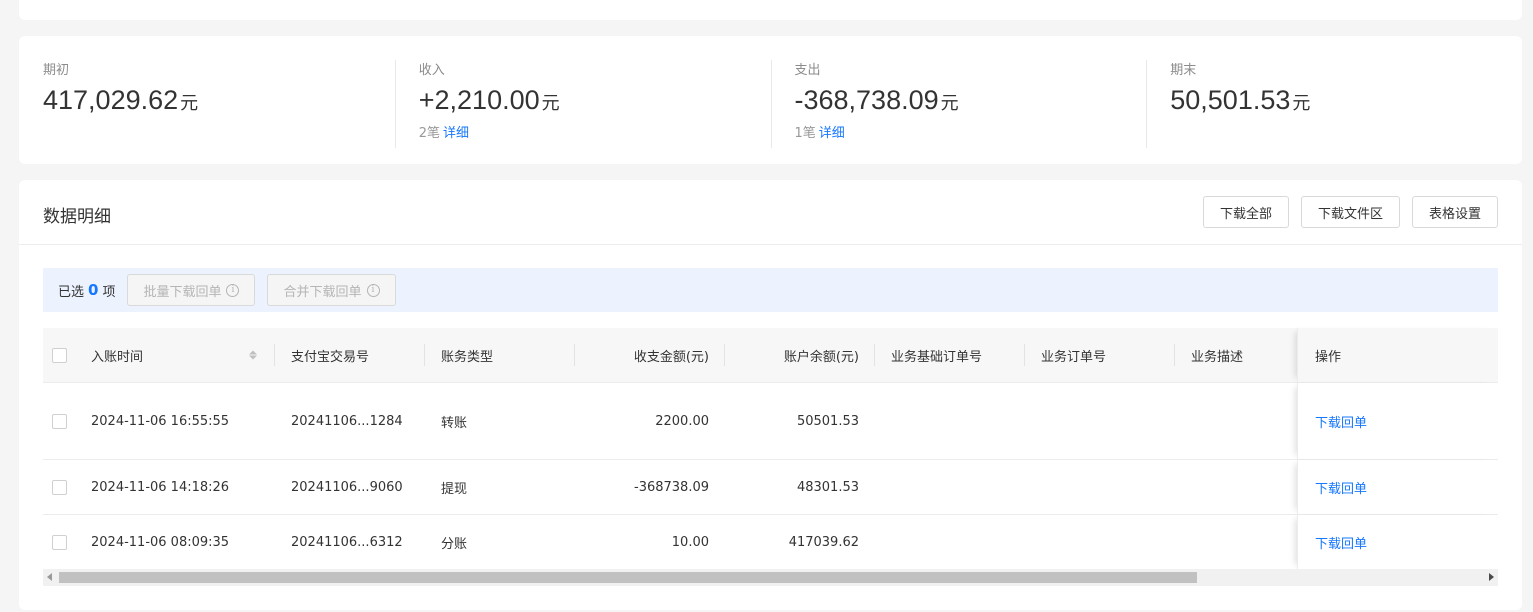  I want to click on column-header: 业务描述, so click(1217, 357).